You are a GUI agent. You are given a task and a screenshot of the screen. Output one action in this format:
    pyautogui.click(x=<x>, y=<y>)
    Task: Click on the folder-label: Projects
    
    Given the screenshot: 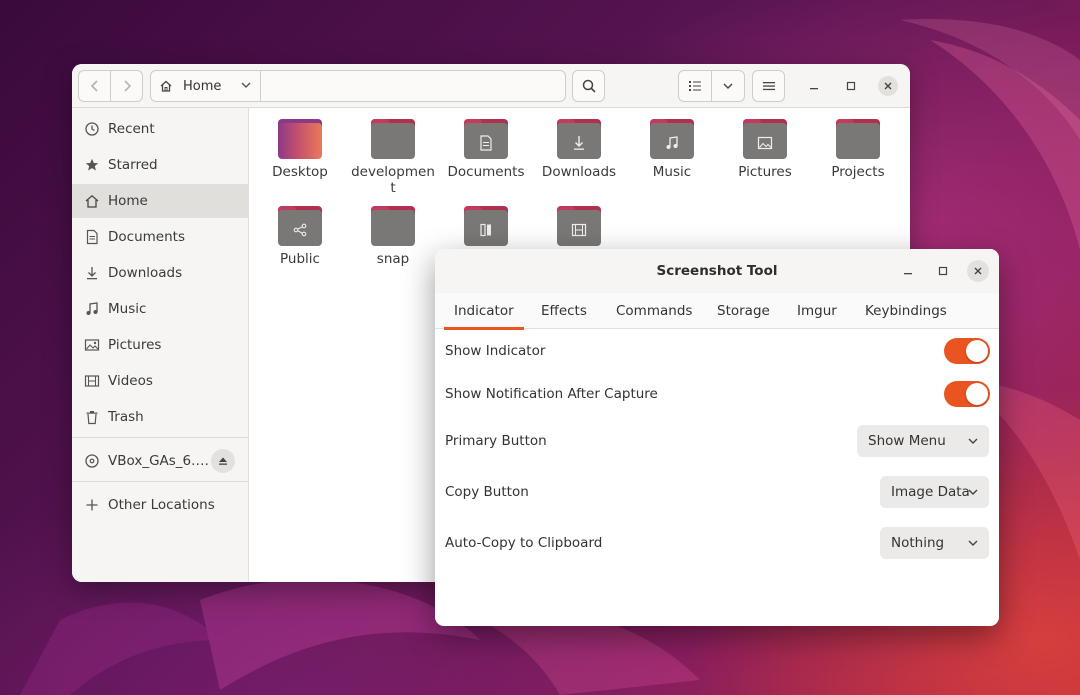 What is the action you would take?
    pyautogui.click(x=858, y=172)
    